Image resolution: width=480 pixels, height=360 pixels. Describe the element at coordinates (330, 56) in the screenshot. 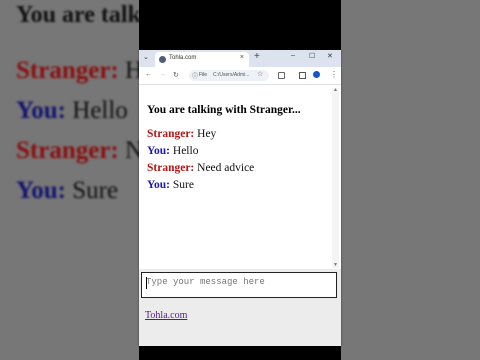

I see `close-window-button: ✕` at that location.